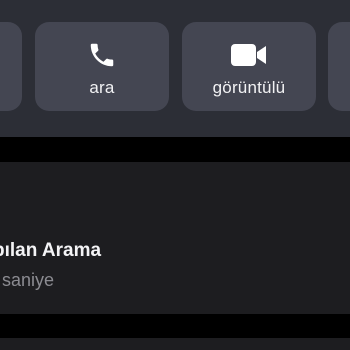  I want to click on phone-icon, so click(102, 55).